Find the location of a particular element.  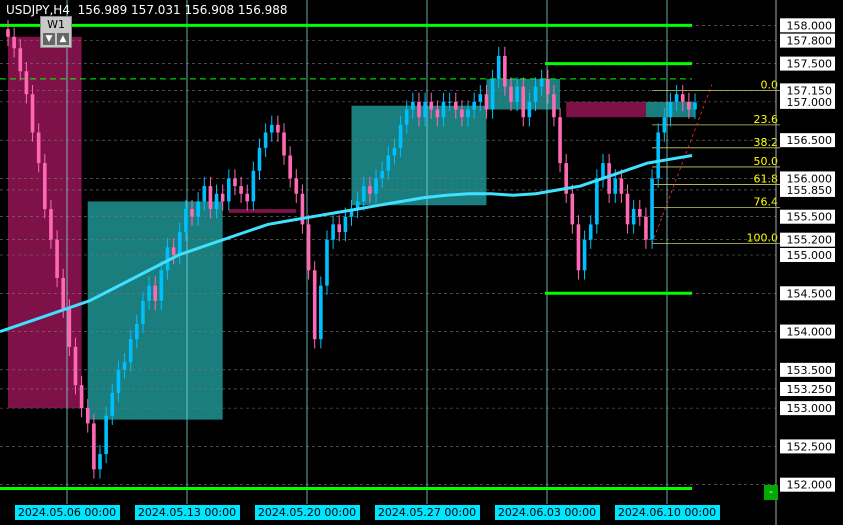

price-label: 155.200 is located at coordinates (810, 240).